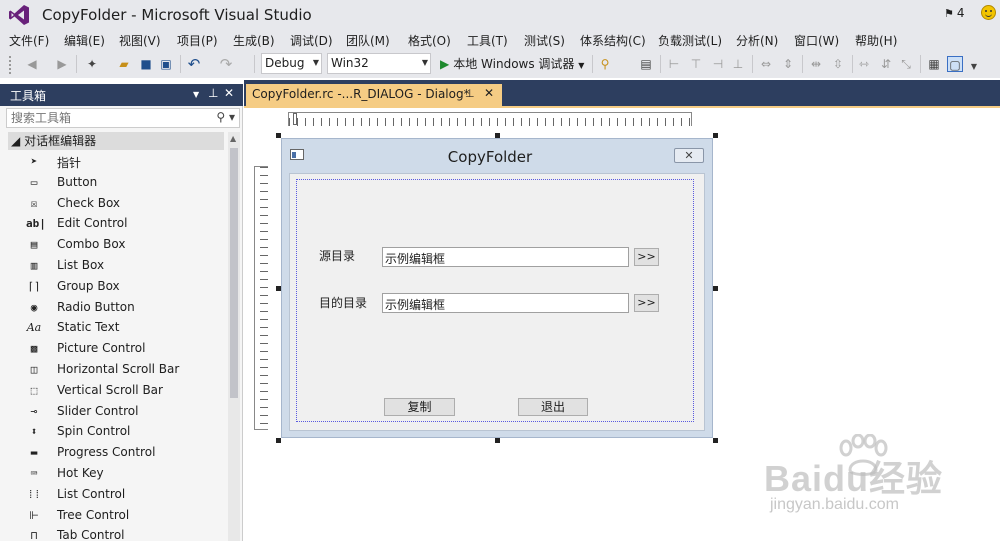  Describe the element at coordinates (233, 138) in the screenshot. I see `scroll-up-icon: ▲` at that location.